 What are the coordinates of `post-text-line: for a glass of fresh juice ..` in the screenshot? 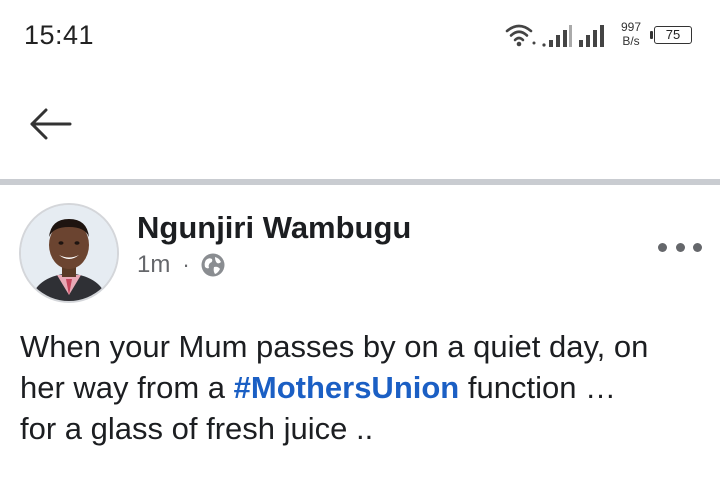 It's located at (197, 428).